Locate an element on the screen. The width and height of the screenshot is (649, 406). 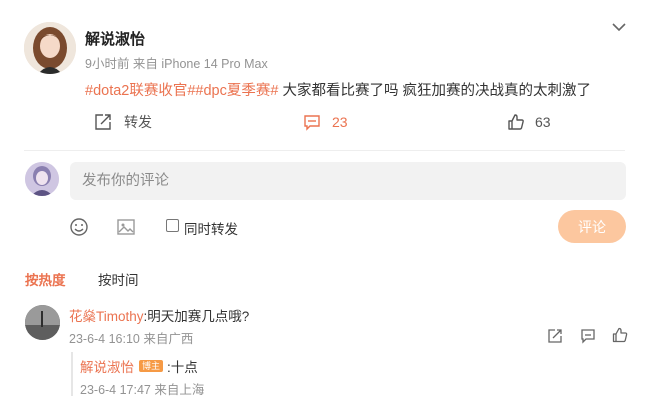
comment-input is located at coordinates (348, 181).